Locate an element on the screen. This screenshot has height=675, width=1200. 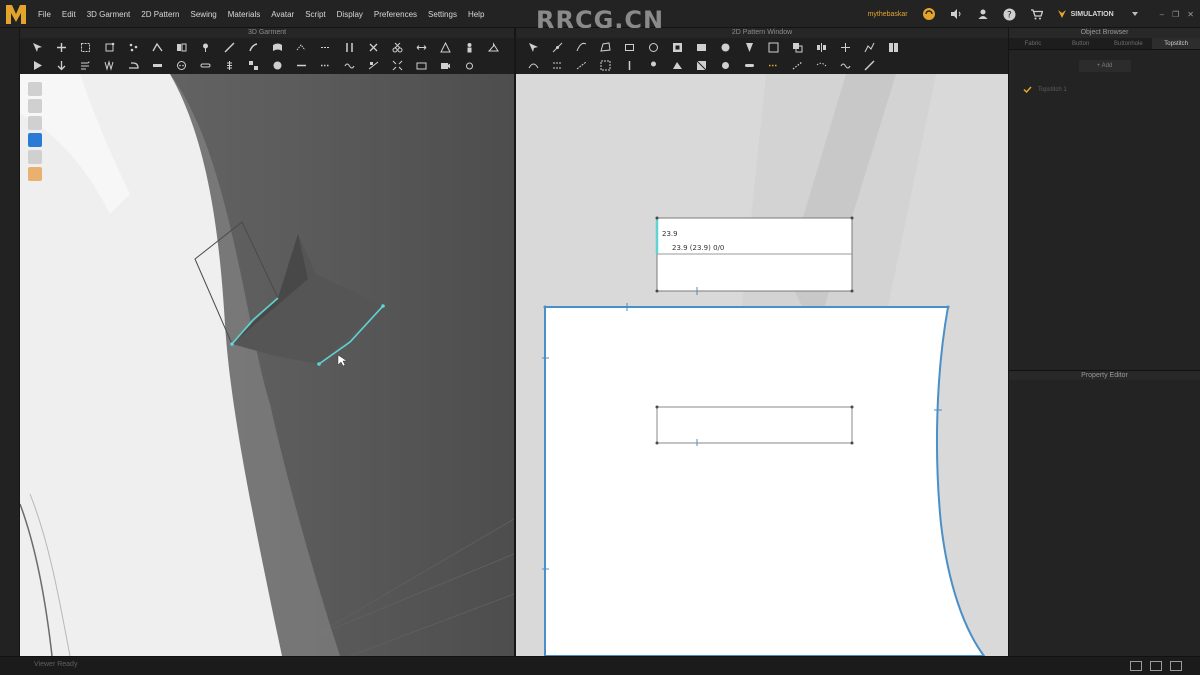
2d-graphic-icon is located at coordinates (725, 65).